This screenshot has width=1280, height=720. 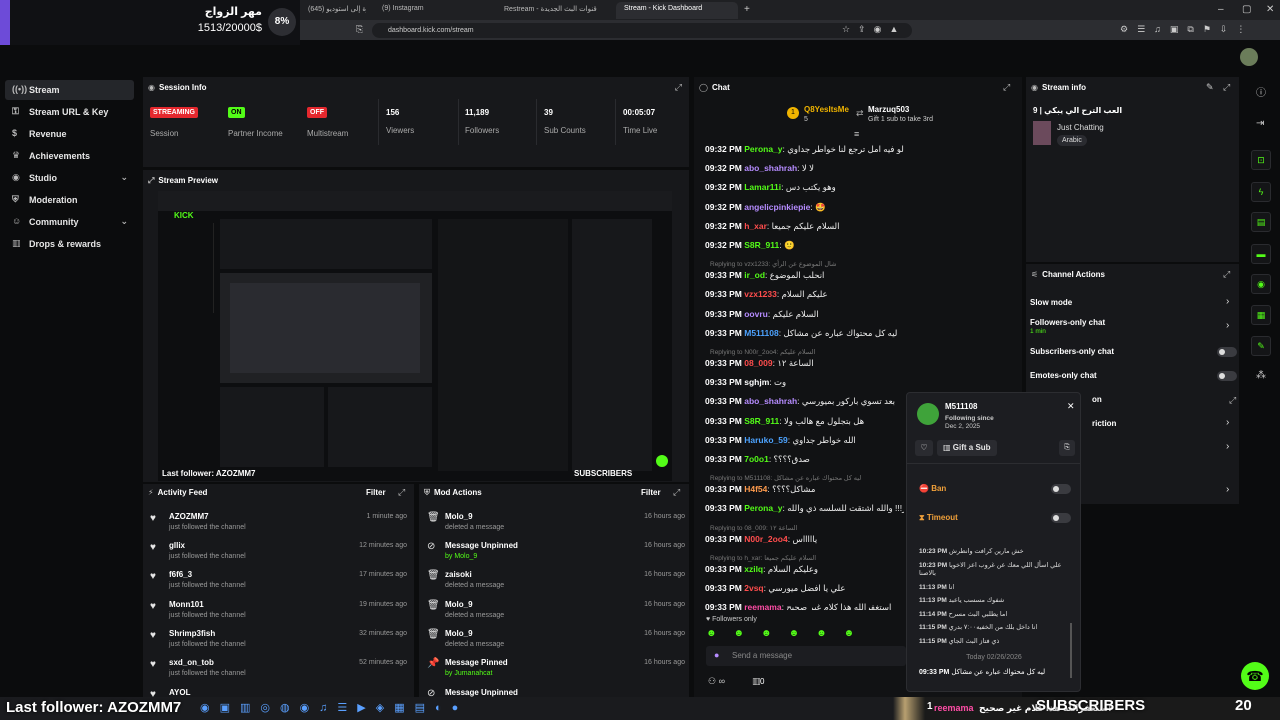 What do you see at coordinates (755, 226) in the screenshot?
I see `chat-username: h_xar` at bounding box center [755, 226].